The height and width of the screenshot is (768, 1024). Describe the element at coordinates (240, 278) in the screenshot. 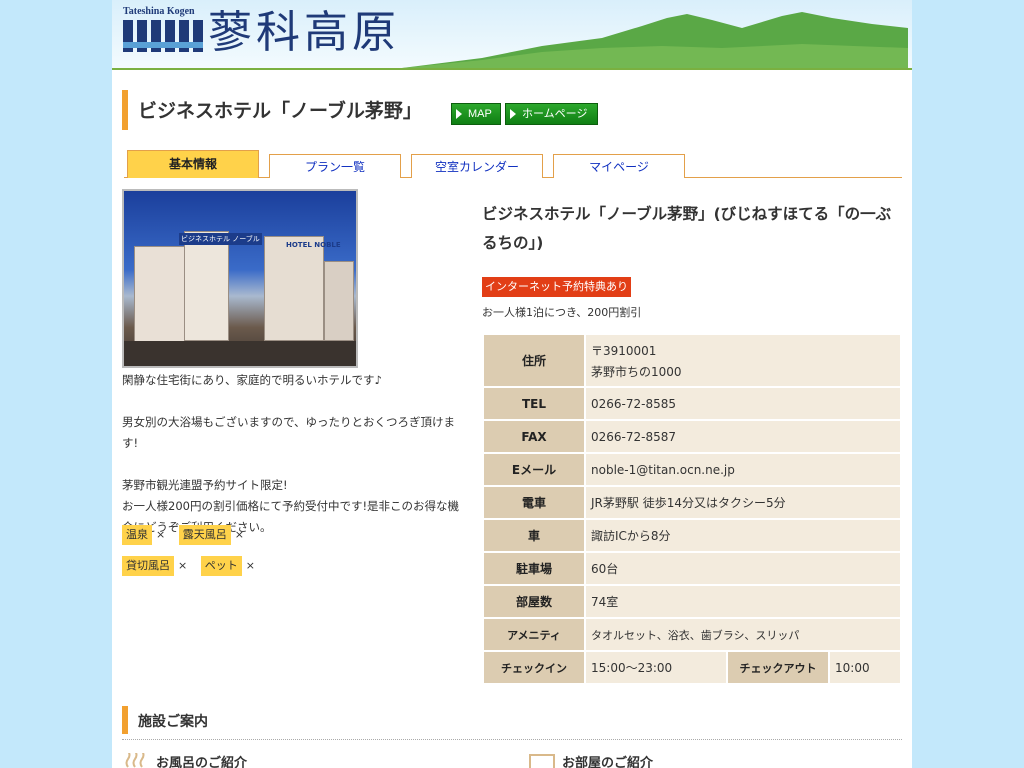

I see `hotel-photo: ビジネスホテル ノーブル HOTEL NOBLE` at that location.